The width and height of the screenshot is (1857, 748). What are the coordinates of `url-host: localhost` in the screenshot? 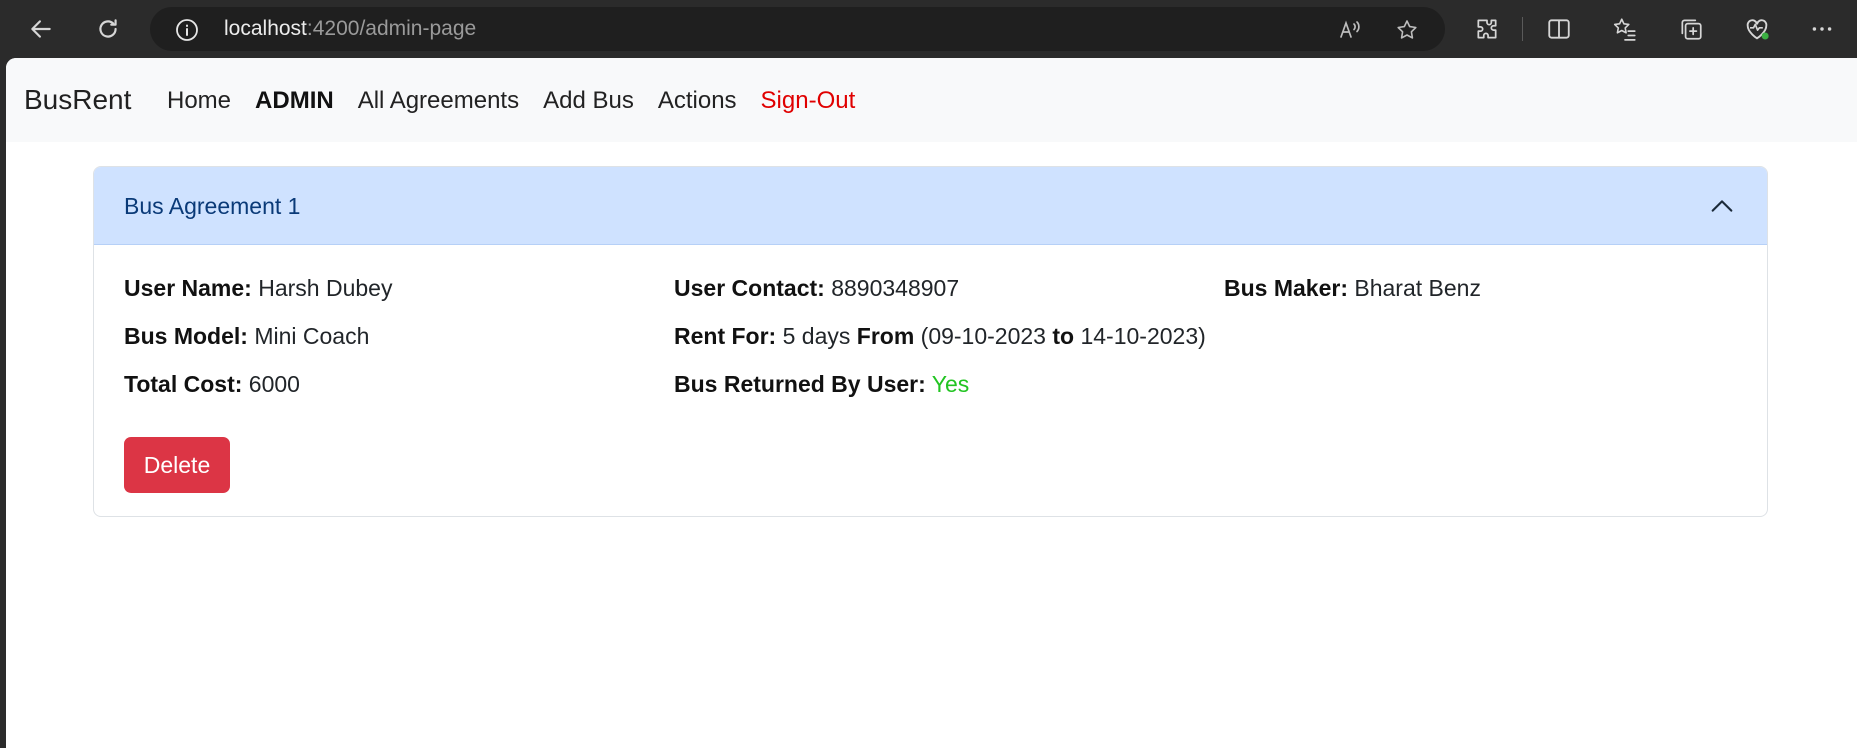 It's located at (265, 28).